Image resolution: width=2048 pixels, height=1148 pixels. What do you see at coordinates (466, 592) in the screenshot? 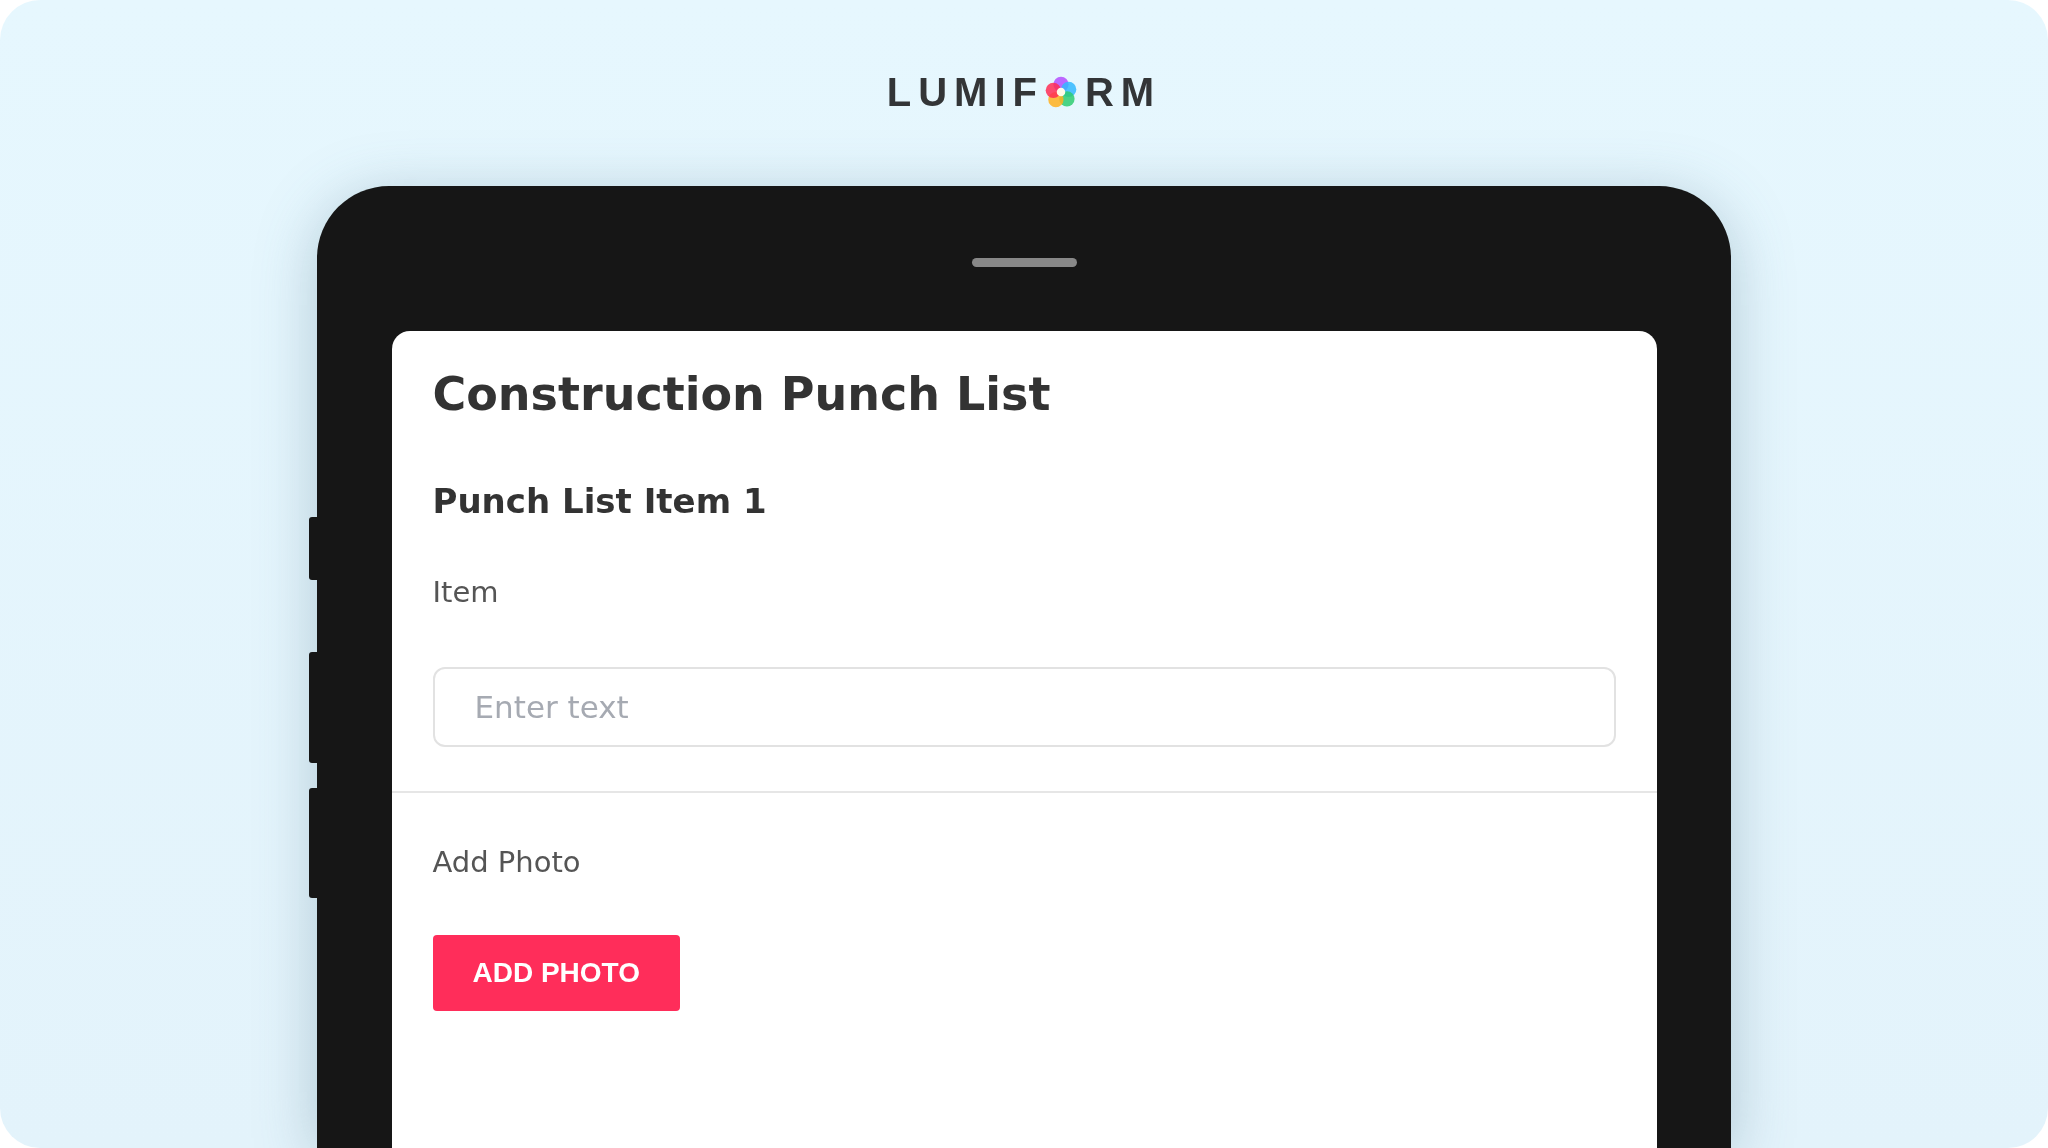
I see `field-label: Item` at bounding box center [466, 592].